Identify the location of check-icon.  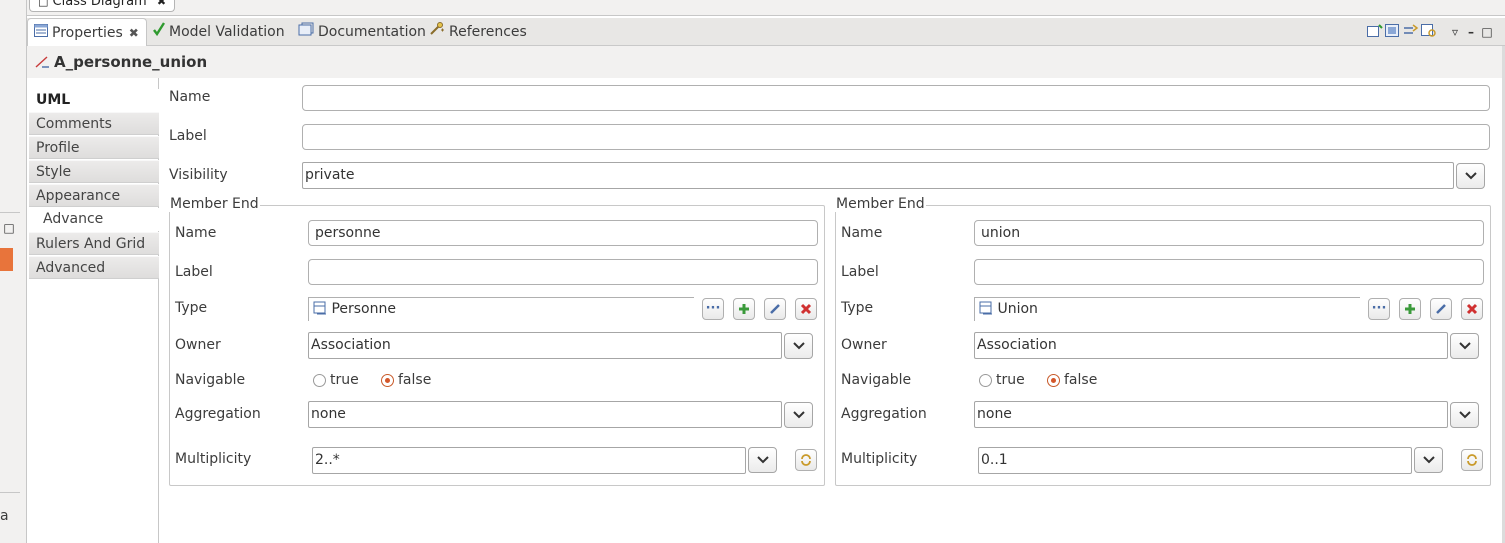
(159, 32).